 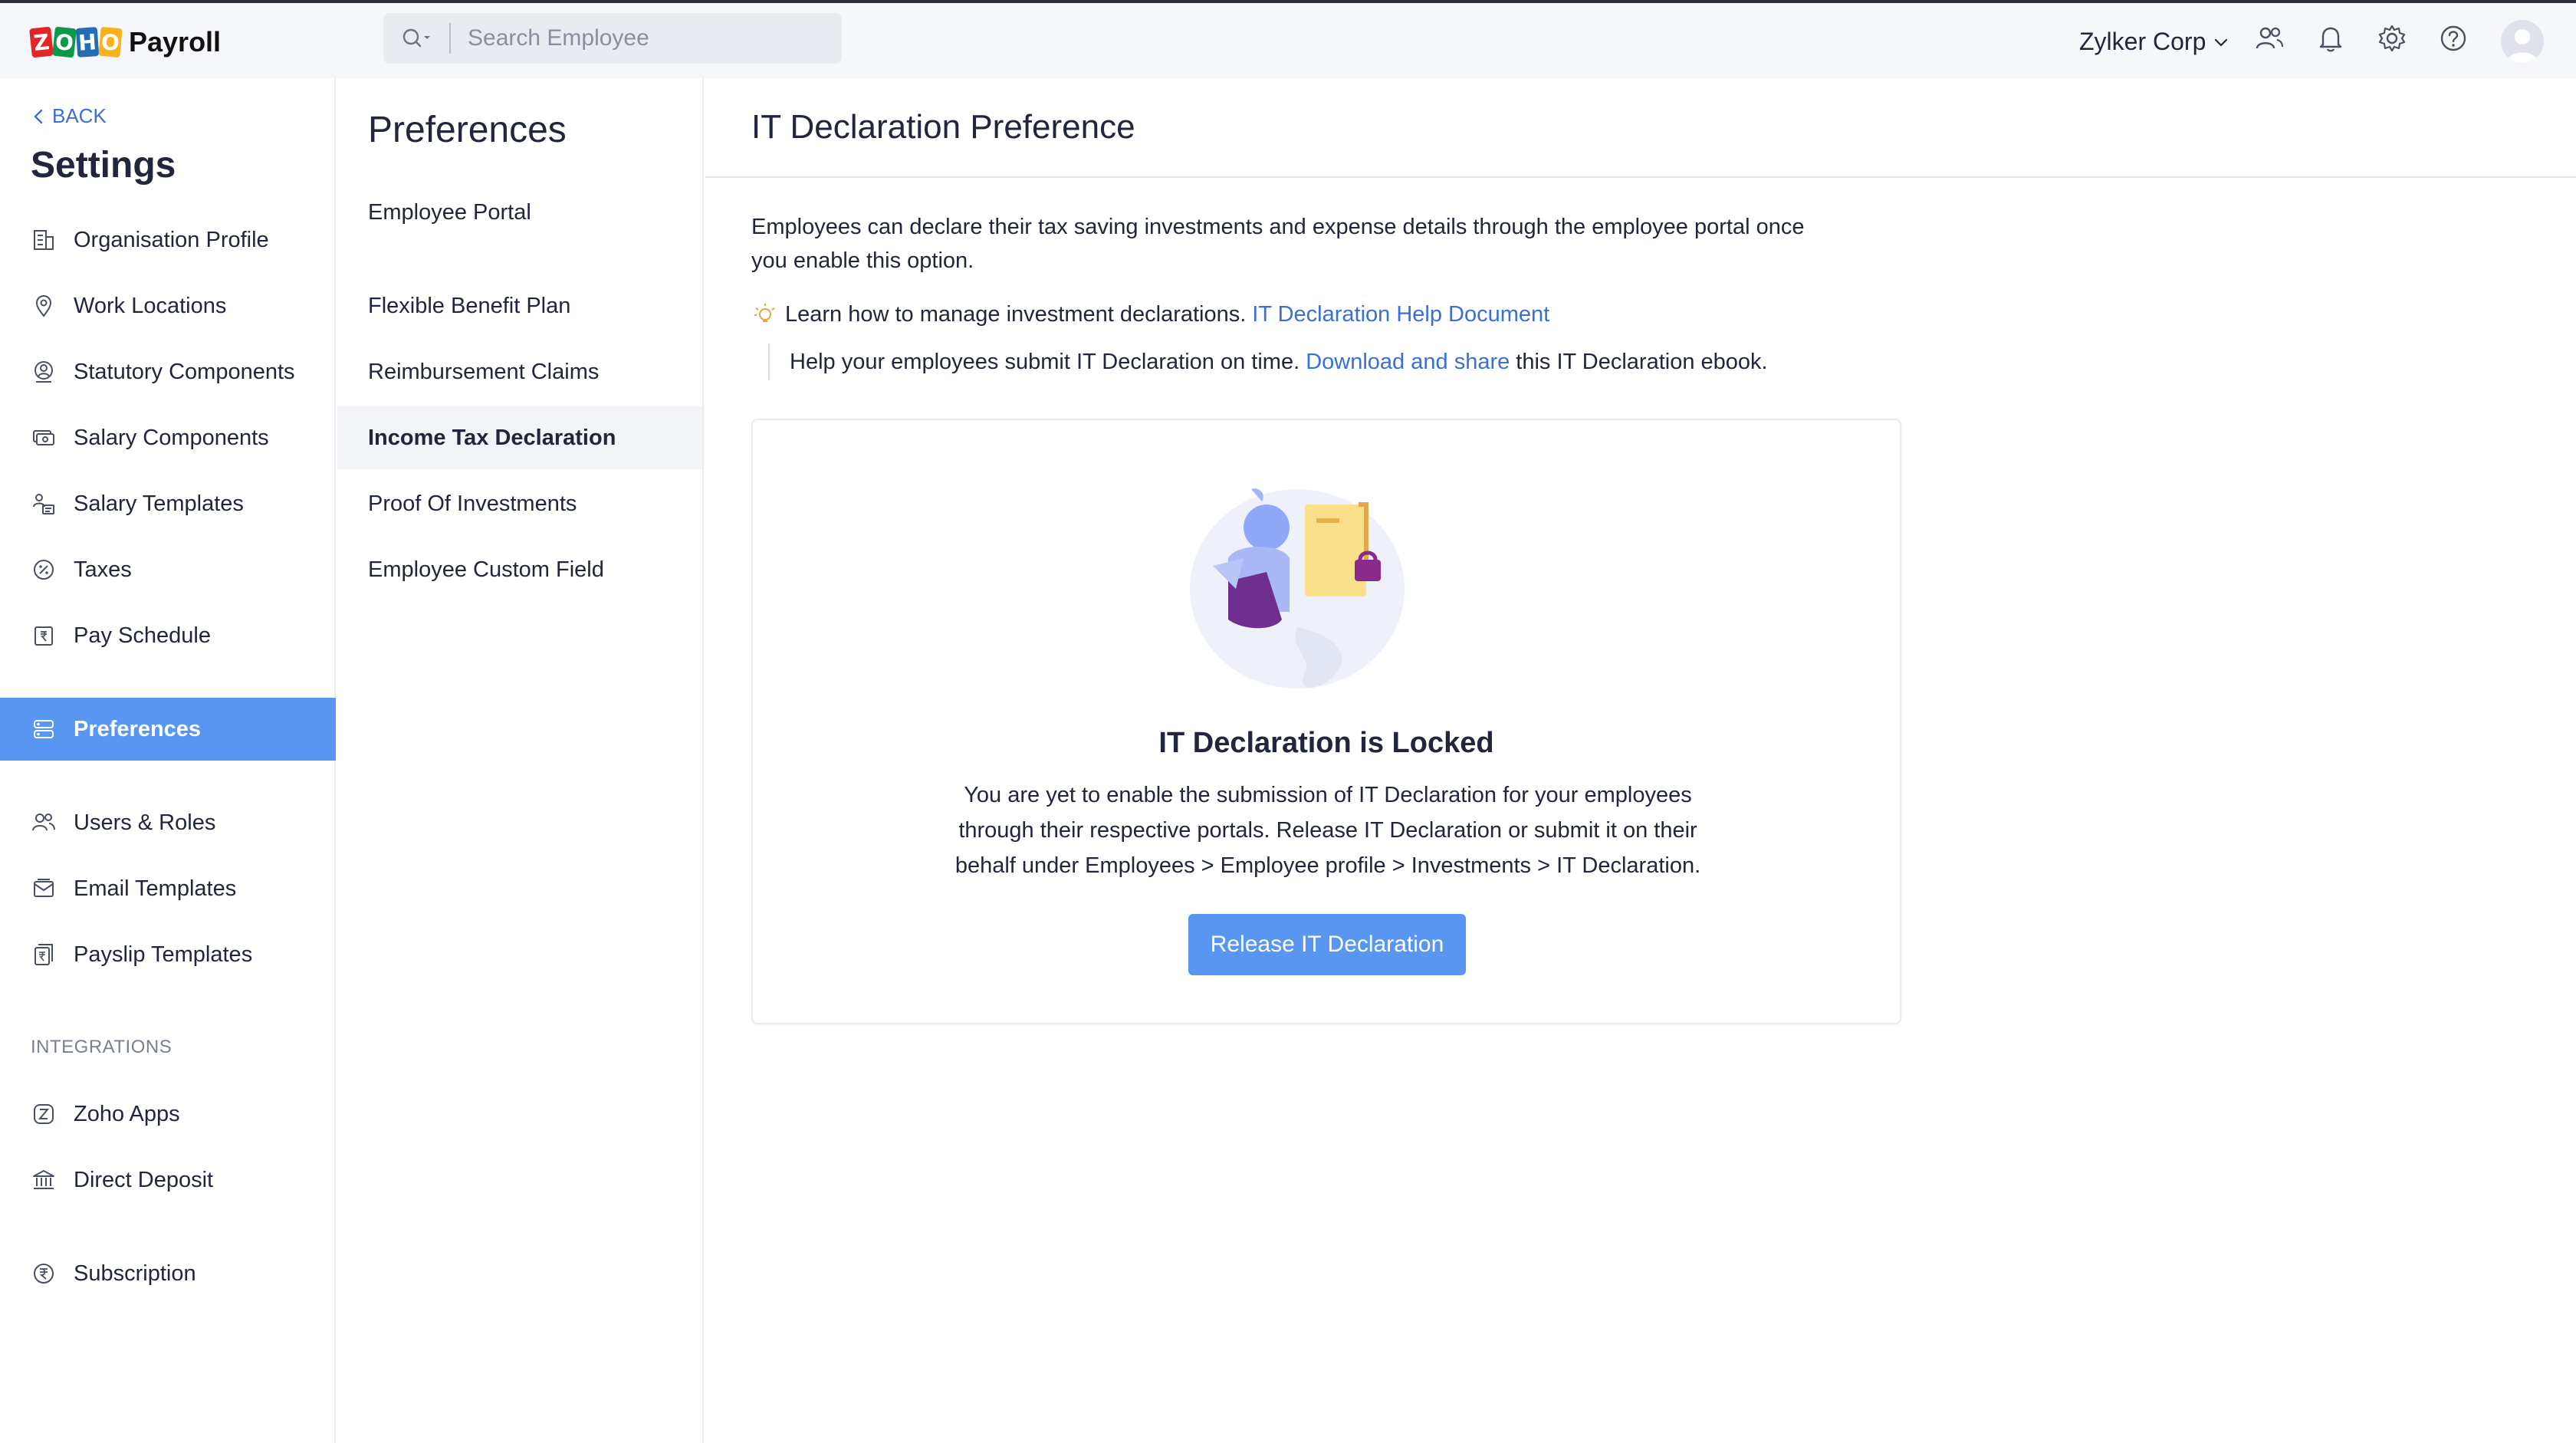 I want to click on sidebar-item-salary-templates: Salary Templates, so click(x=168, y=504).